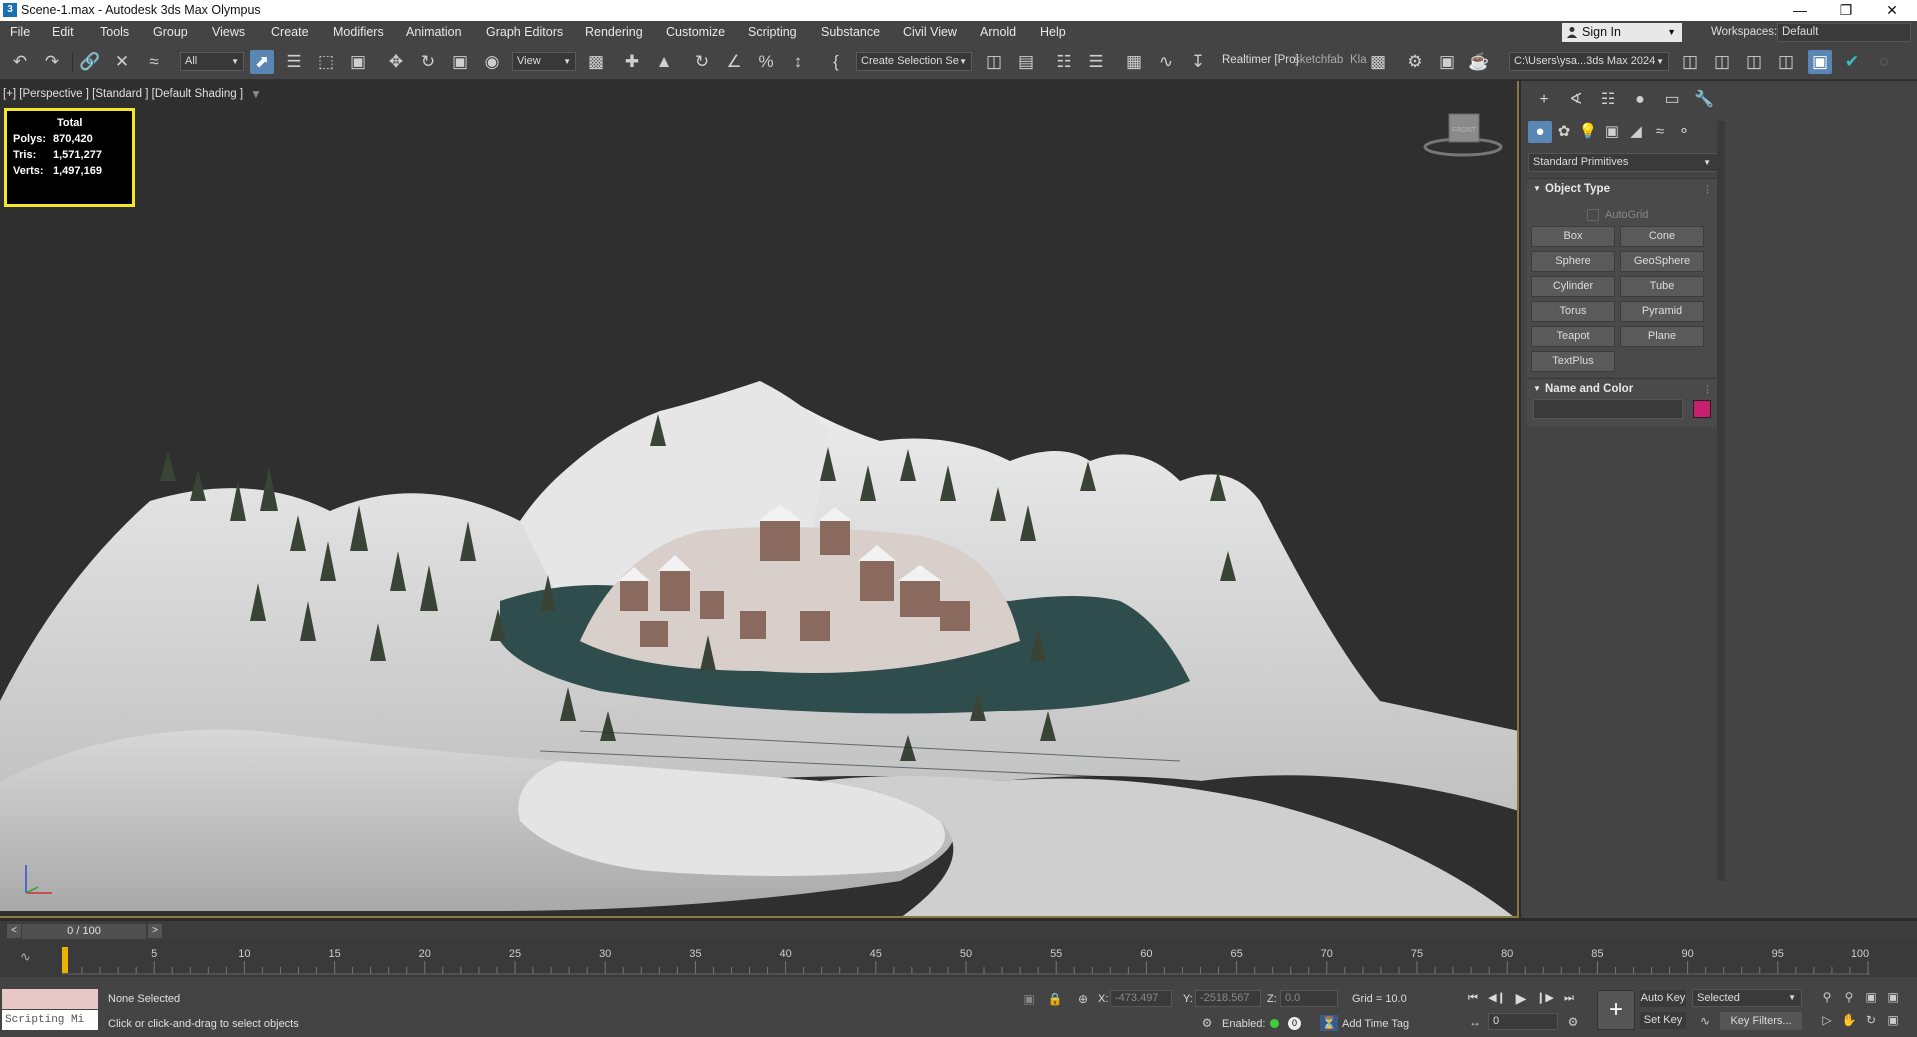  What do you see at coordinates (1827, 997) in the screenshot?
I see `zoom-icon: ⚲` at bounding box center [1827, 997].